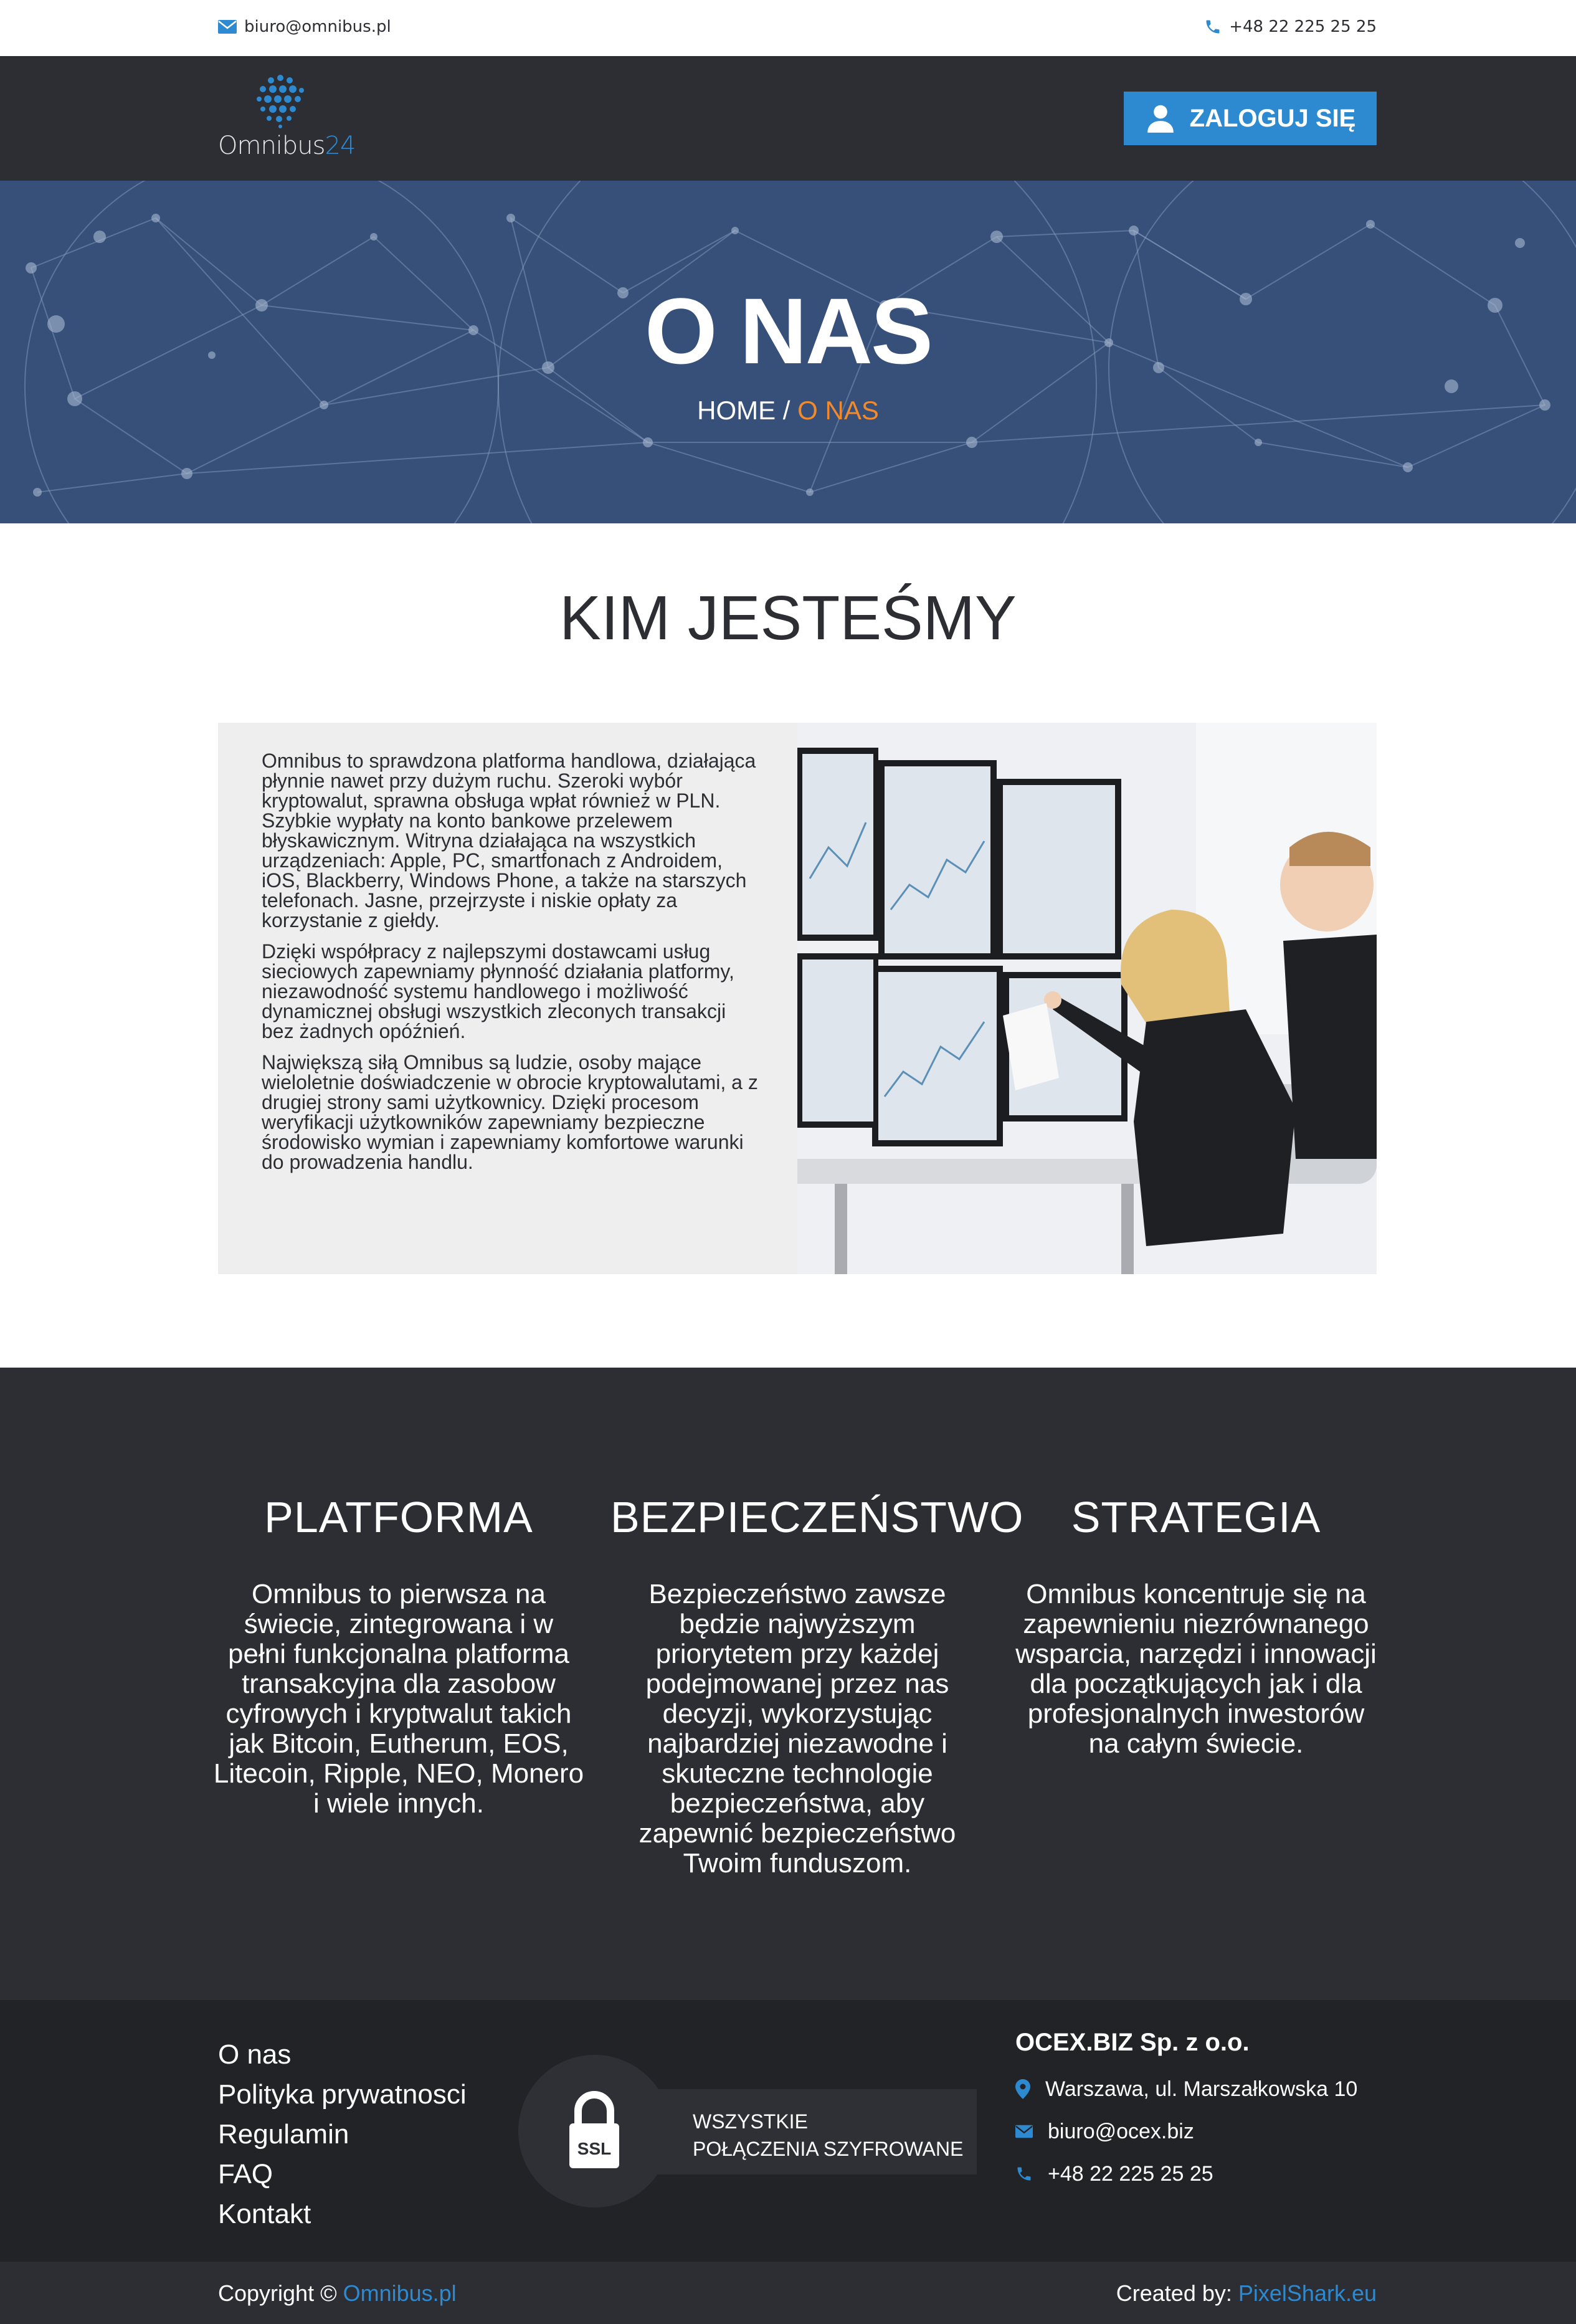 This screenshot has width=1576, height=2324. What do you see at coordinates (1303, 27) in the screenshot?
I see `top-phone-text: +48 22 225 25 25` at bounding box center [1303, 27].